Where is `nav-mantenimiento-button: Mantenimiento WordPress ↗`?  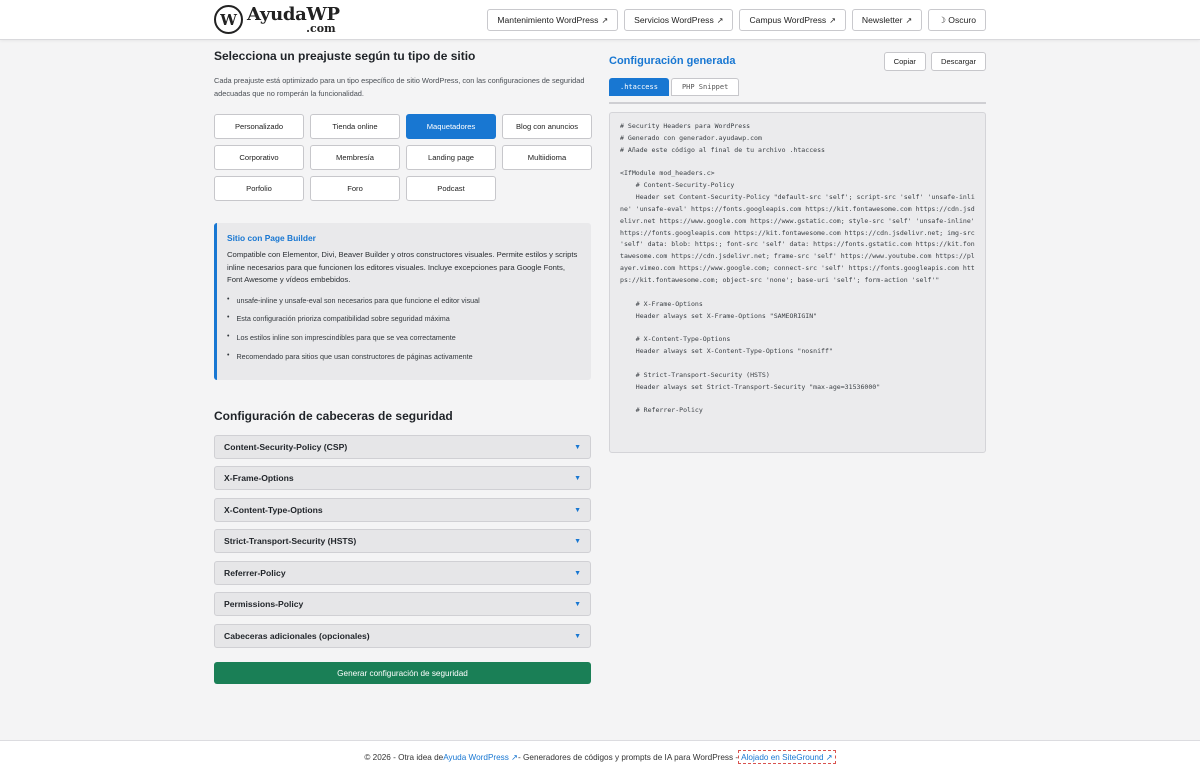 nav-mantenimiento-button: Mantenimiento WordPress ↗ is located at coordinates (553, 20).